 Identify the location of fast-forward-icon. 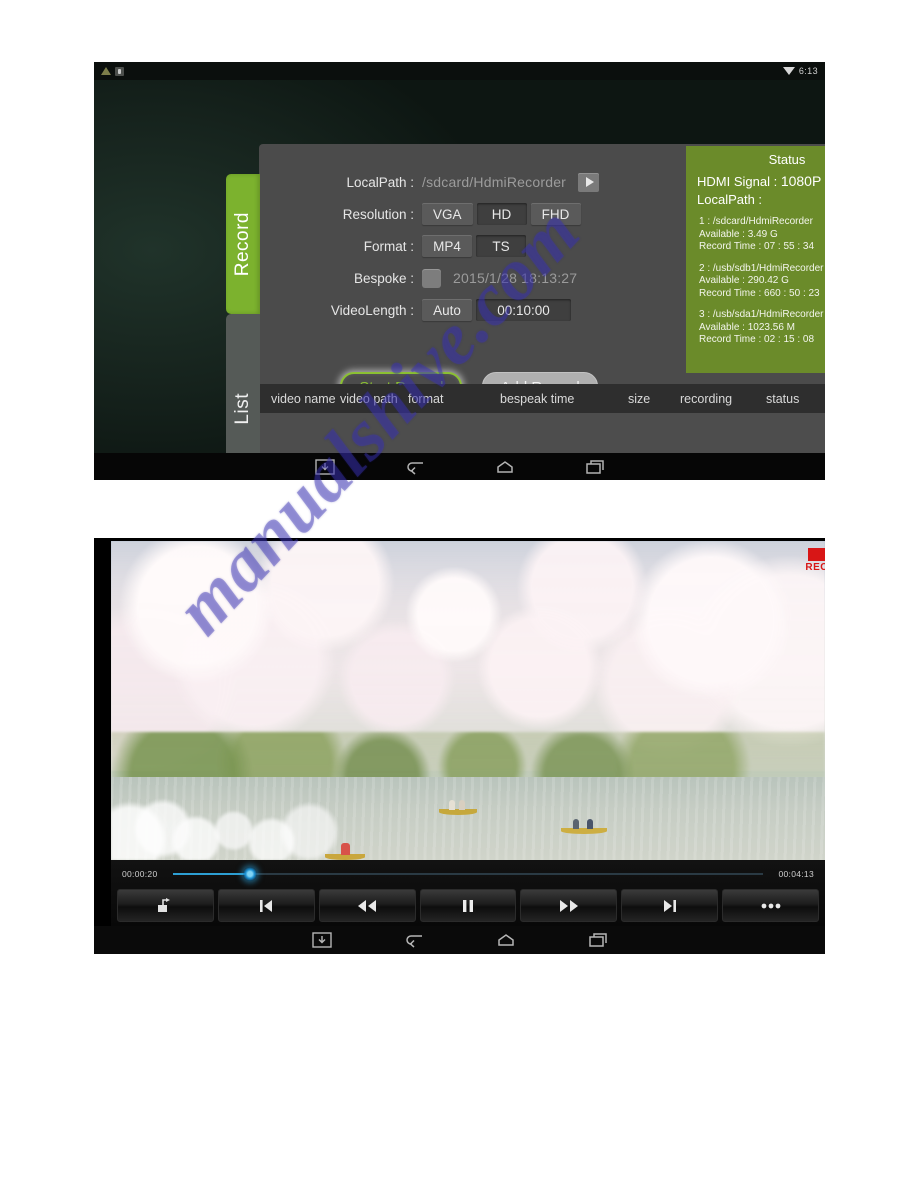
(568, 905).